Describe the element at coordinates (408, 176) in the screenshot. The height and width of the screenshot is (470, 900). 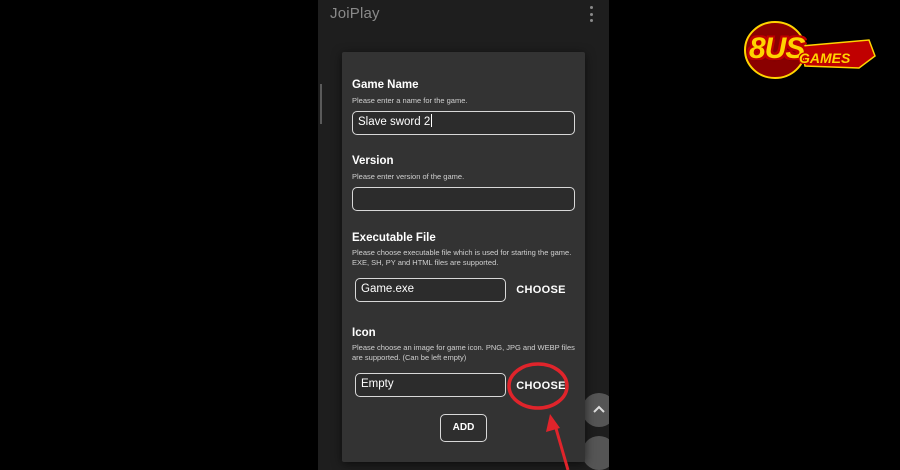
I see `version-hint: Please enter version of the game.` at that location.